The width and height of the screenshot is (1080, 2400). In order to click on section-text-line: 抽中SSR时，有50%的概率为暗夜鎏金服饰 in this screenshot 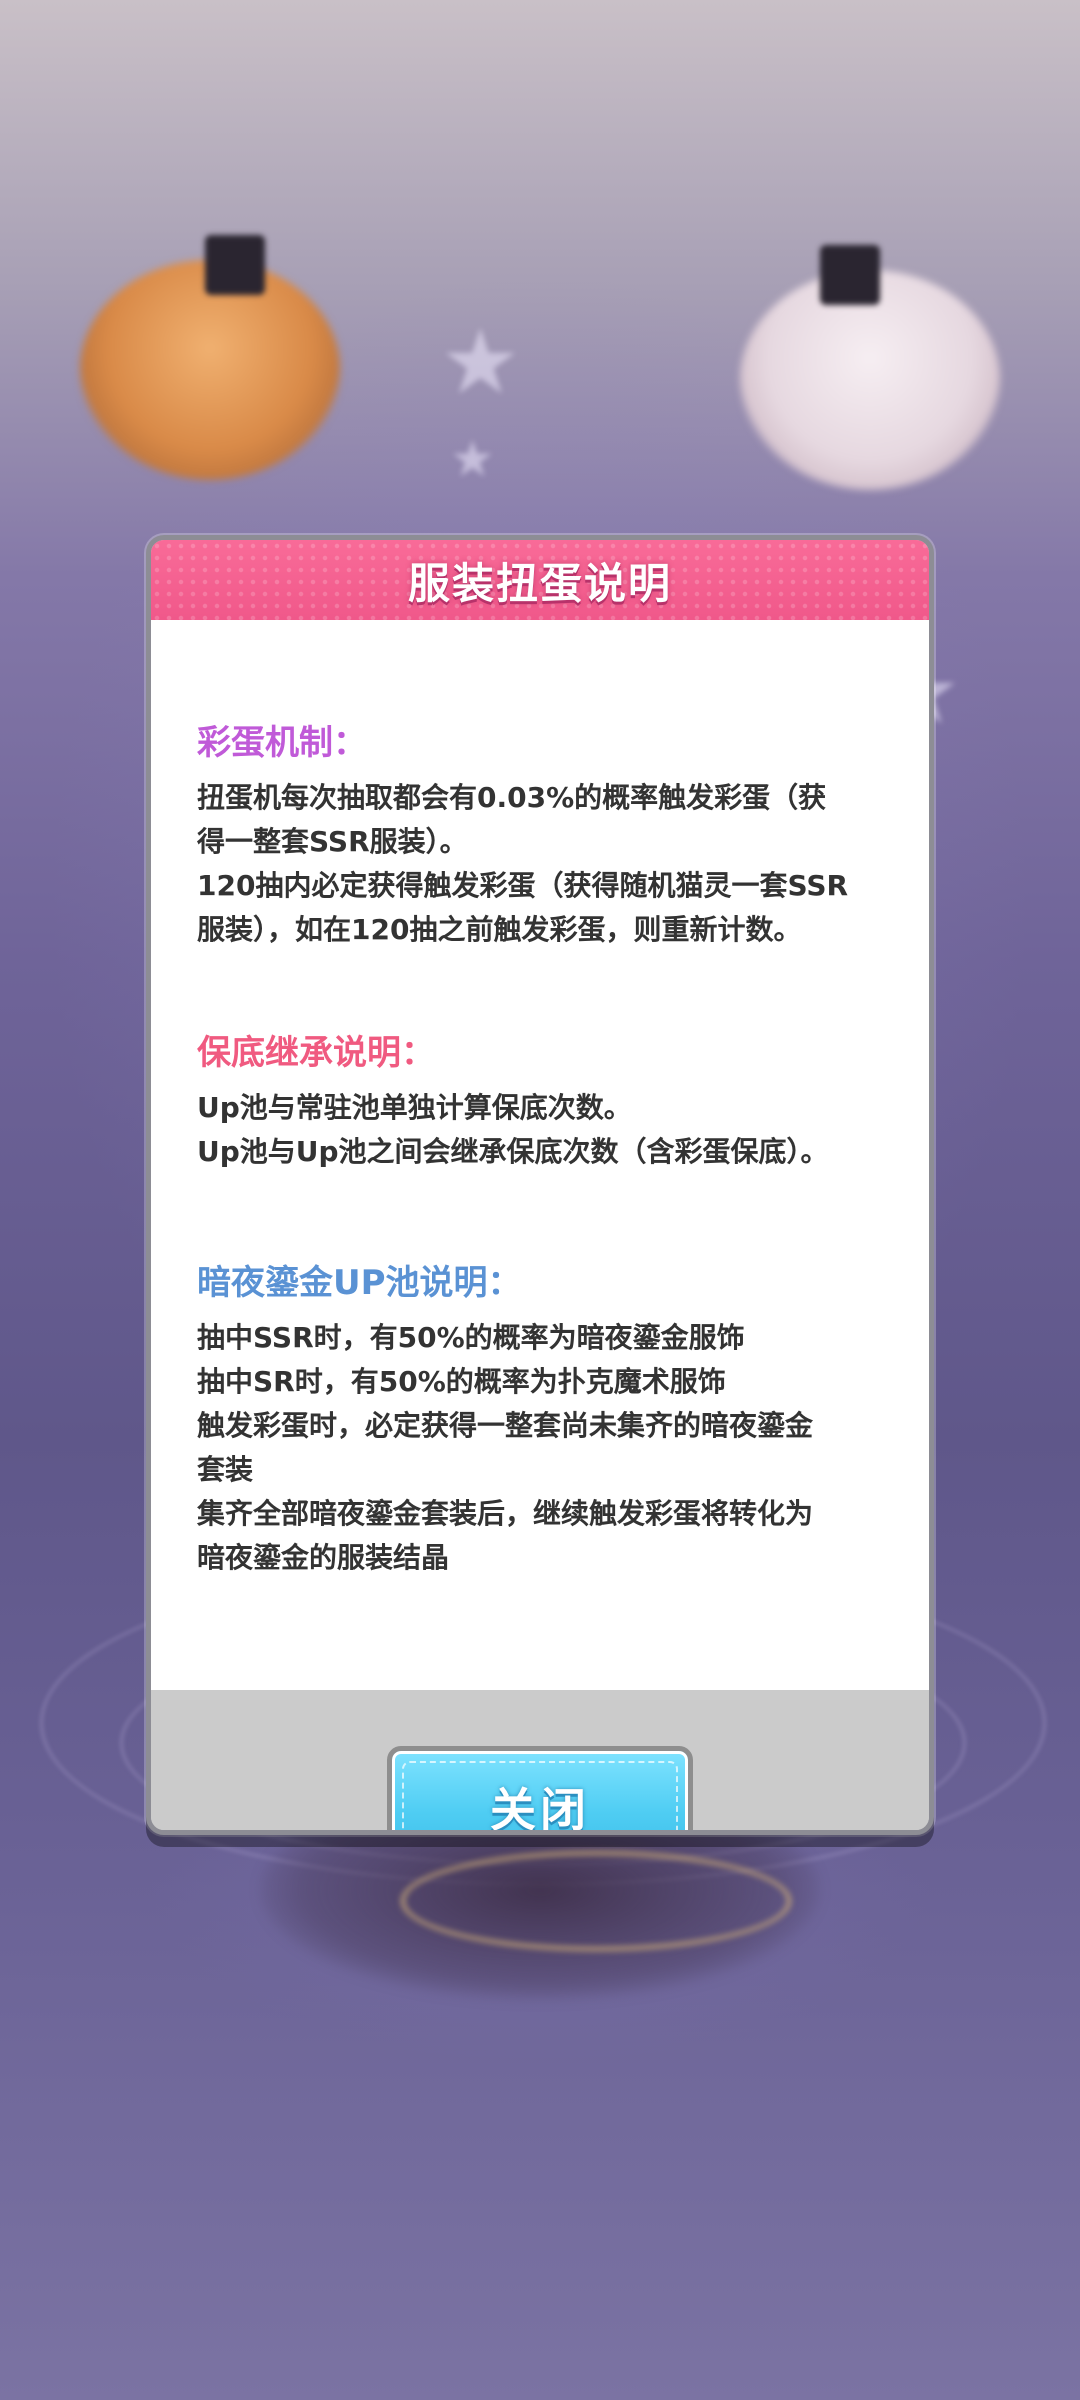, I will do `click(471, 1337)`.